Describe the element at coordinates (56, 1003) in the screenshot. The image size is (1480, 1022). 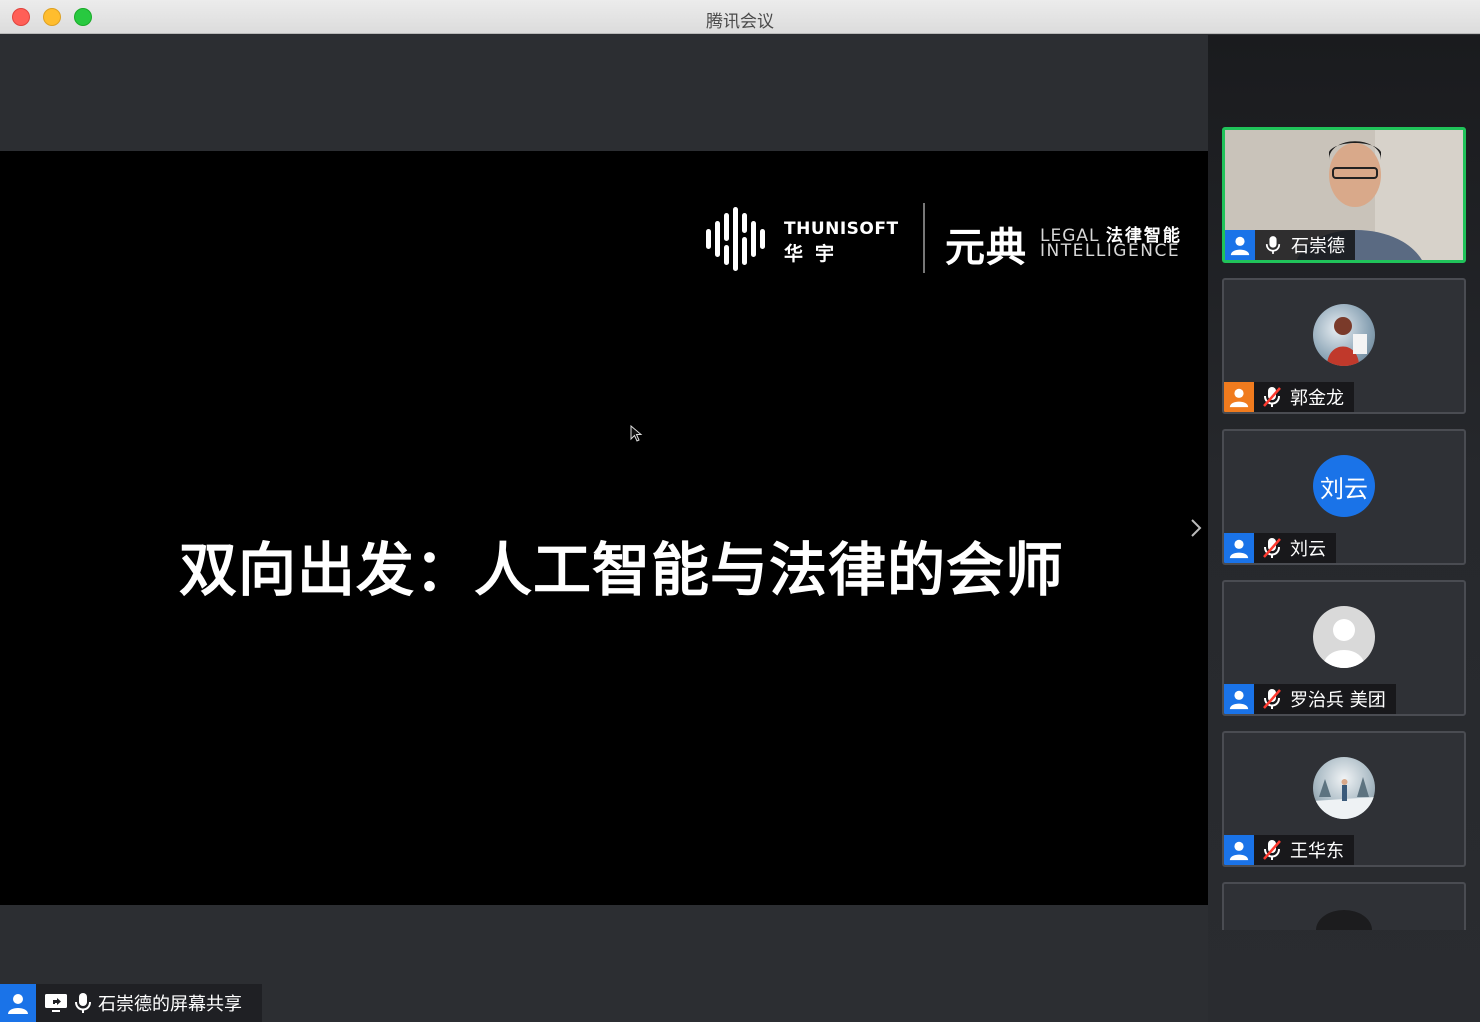
I see `screen-share-icon` at that location.